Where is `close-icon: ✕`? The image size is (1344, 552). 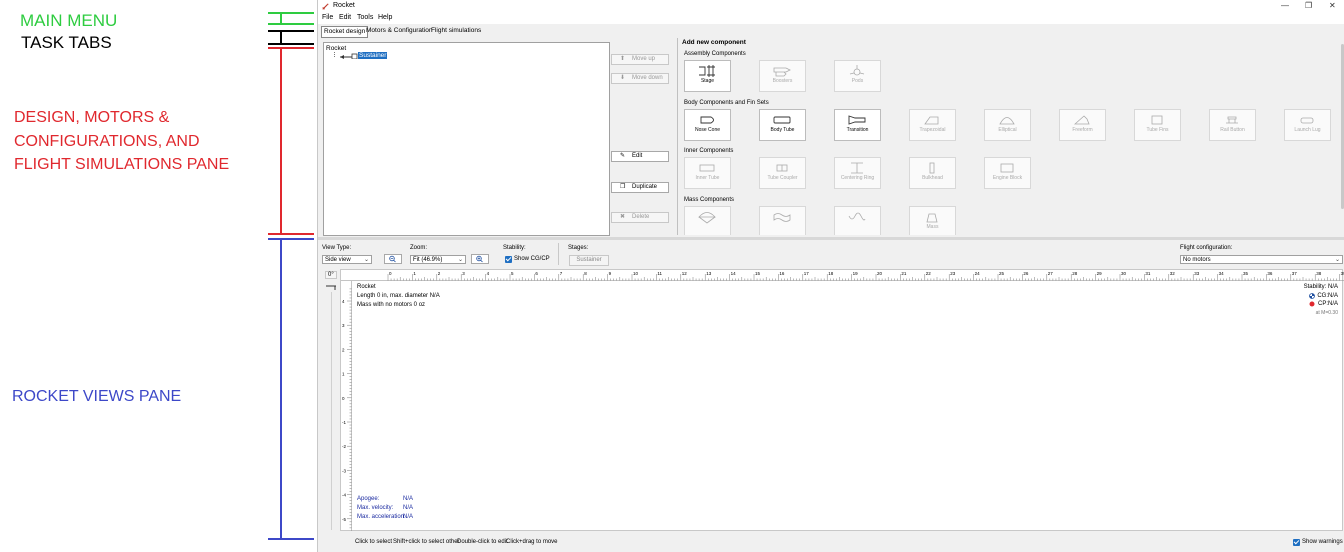
close-icon: ✕ is located at coordinates (1332, 5).